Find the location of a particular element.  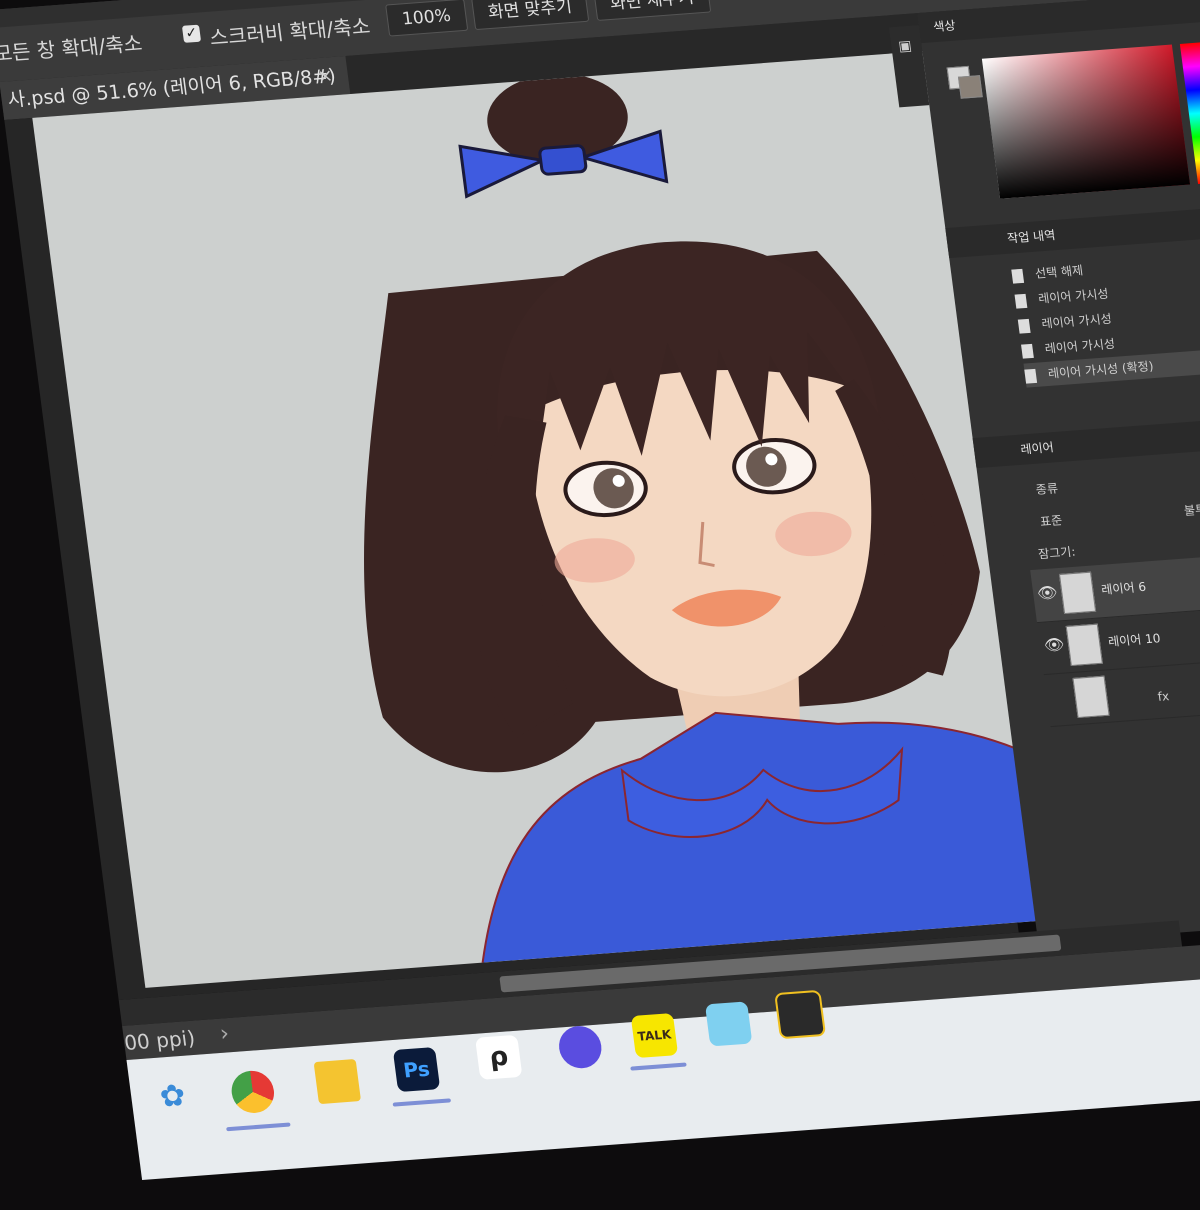

zoom-percent-field: 100% is located at coordinates (426, 18).